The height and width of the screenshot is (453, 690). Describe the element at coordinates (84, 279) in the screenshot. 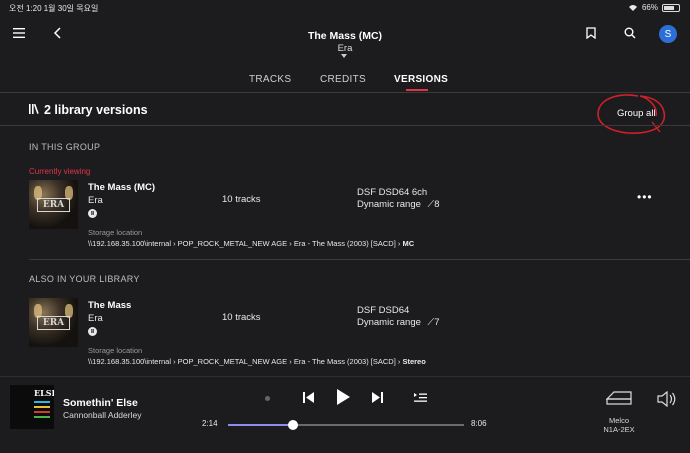

I see `also-in-library-label: ALSO IN YOUR LIBRARY` at that location.